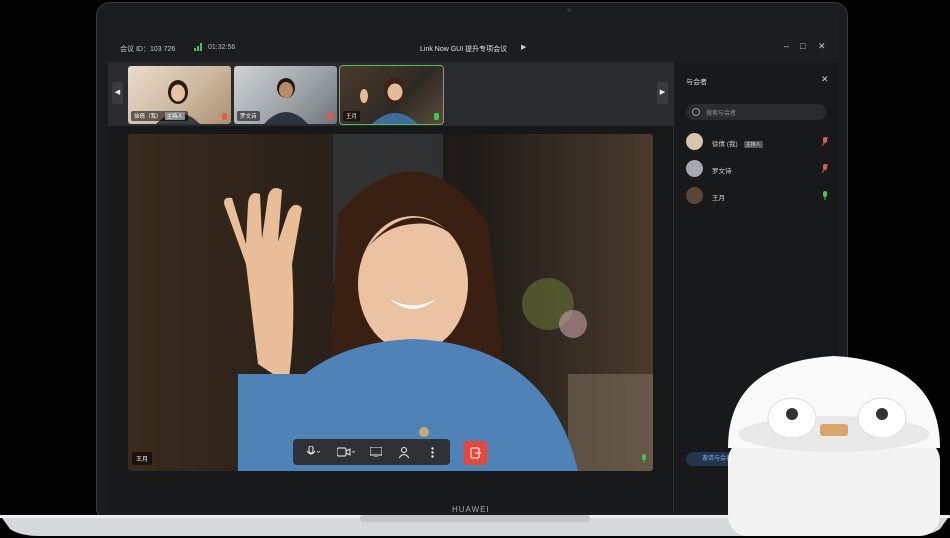 This screenshot has width=950, height=538. I want to click on share-screen-icon, so click(376, 452).